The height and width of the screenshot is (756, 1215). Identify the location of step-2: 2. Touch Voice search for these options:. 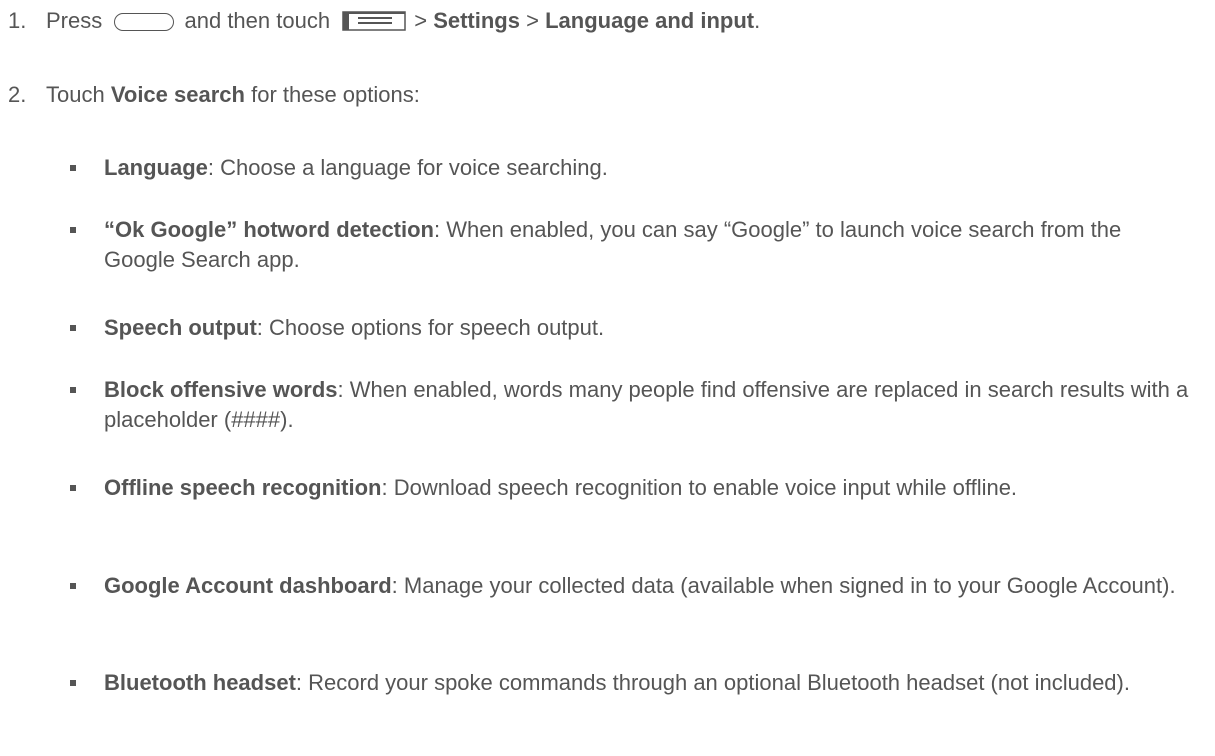
(214, 95).